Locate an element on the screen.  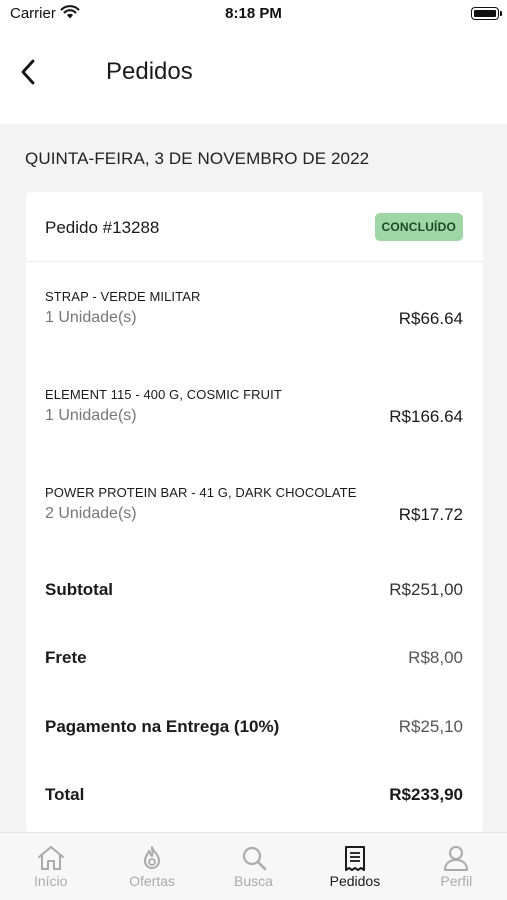
tab-inicio: Início is located at coordinates (50, 866).